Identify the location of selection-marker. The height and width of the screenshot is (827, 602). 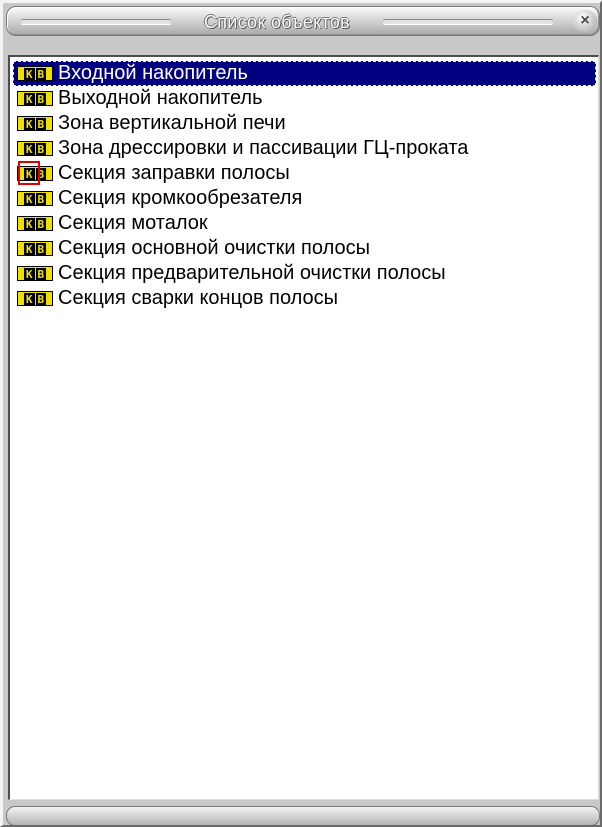
(29, 173).